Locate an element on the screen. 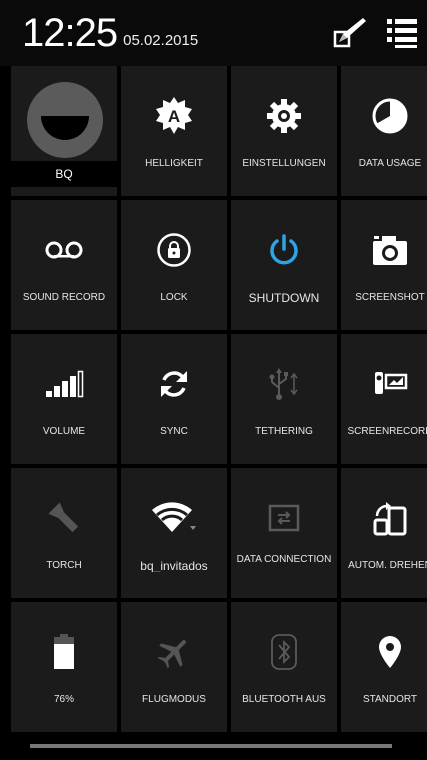  tile-label: SCREENRECORD is located at coordinates (387, 431).